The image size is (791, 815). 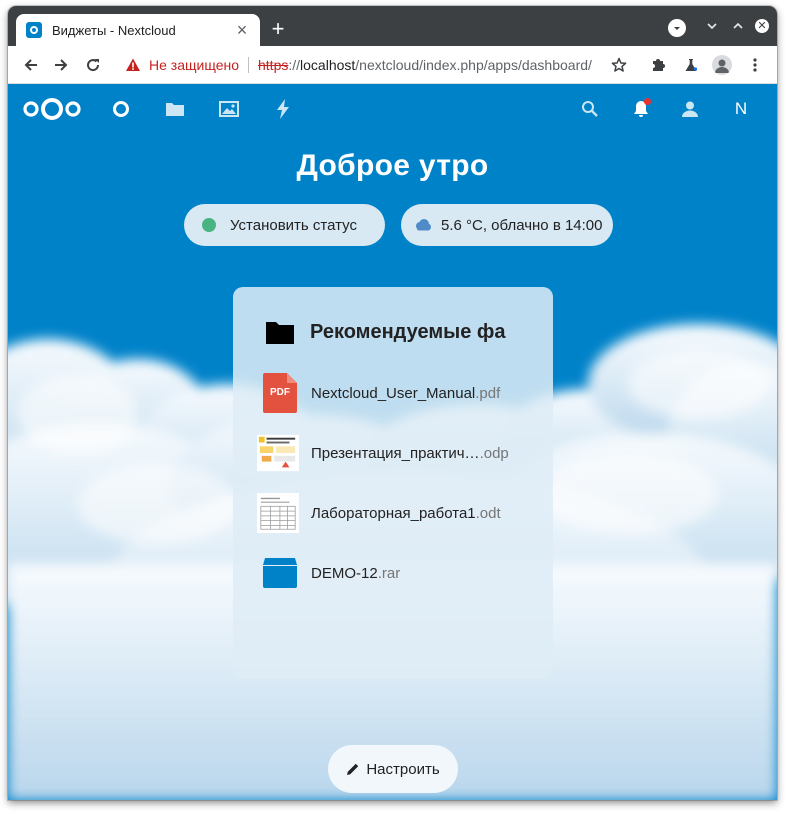 What do you see at coordinates (494, 453) in the screenshot?
I see `file-extension: .odp` at bounding box center [494, 453].